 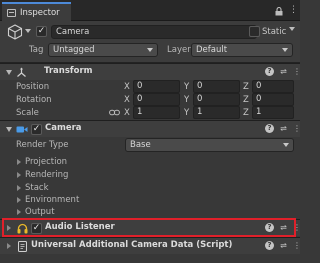 What do you see at coordinates (279, 11) in the screenshot?
I see `lock-icon` at bounding box center [279, 11].